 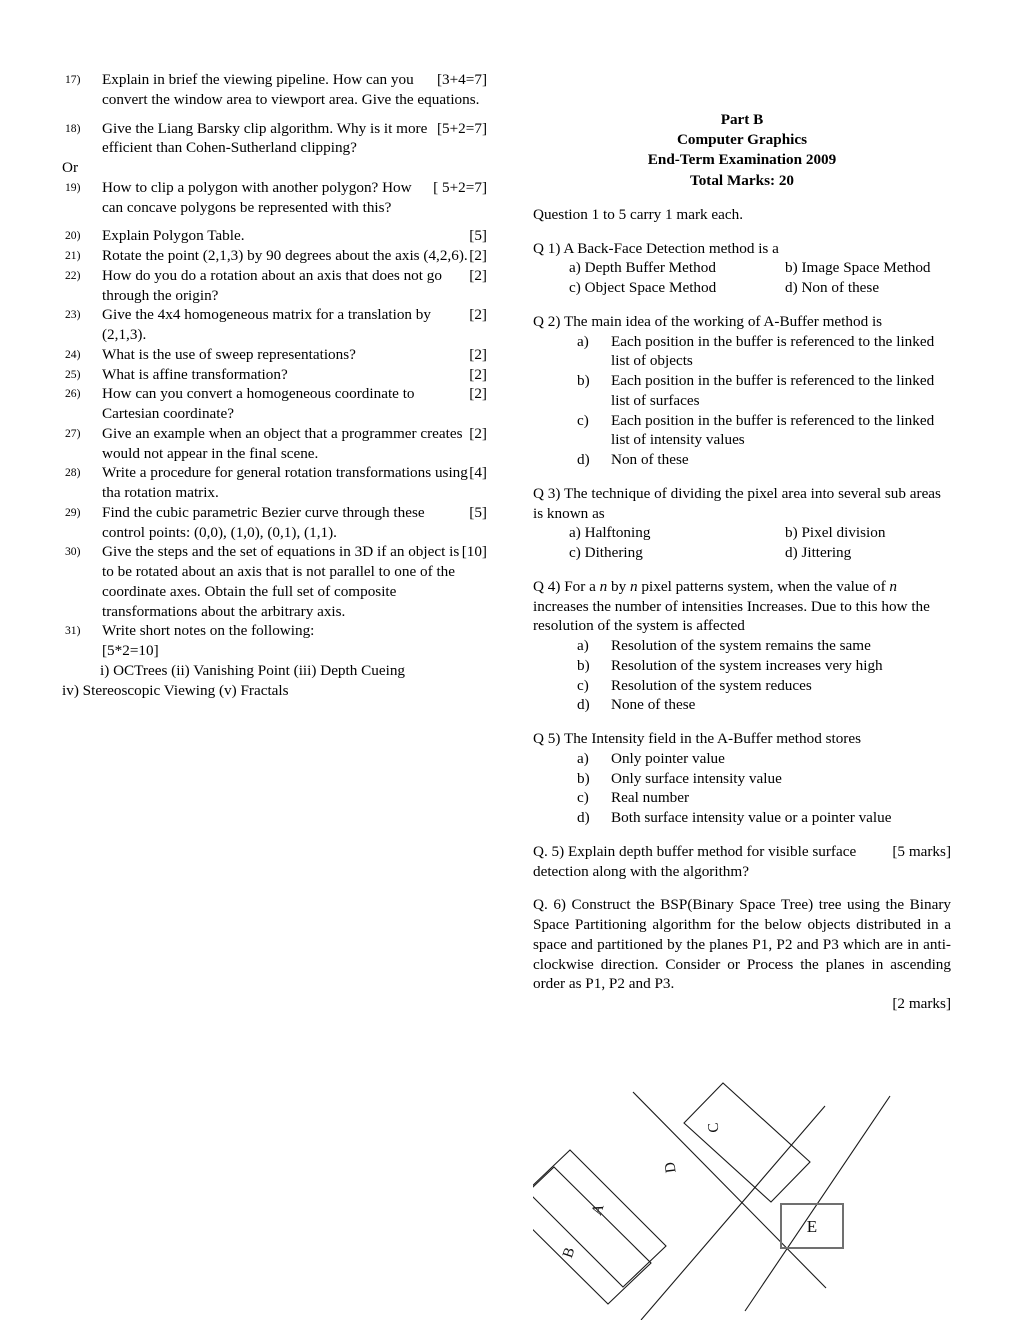 What do you see at coordinates (73, 315) in the screenshot?
I see `question-number: 23)` at bounding box center [73, 315].